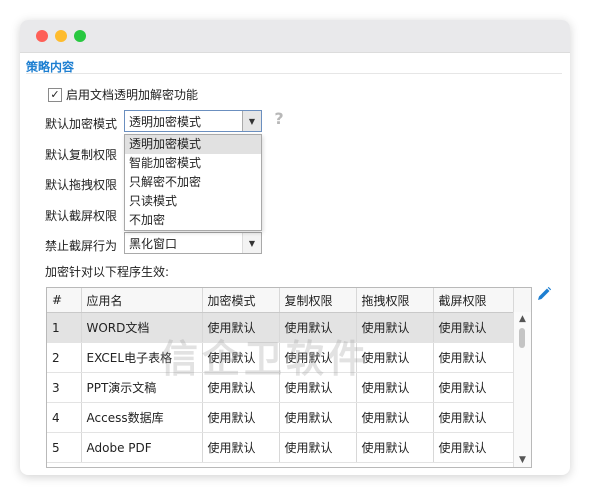 The height and width of the screenshot is (495, 590). I want to click on encrypt-mode-option: 只解密不加密, so click(193, 182).